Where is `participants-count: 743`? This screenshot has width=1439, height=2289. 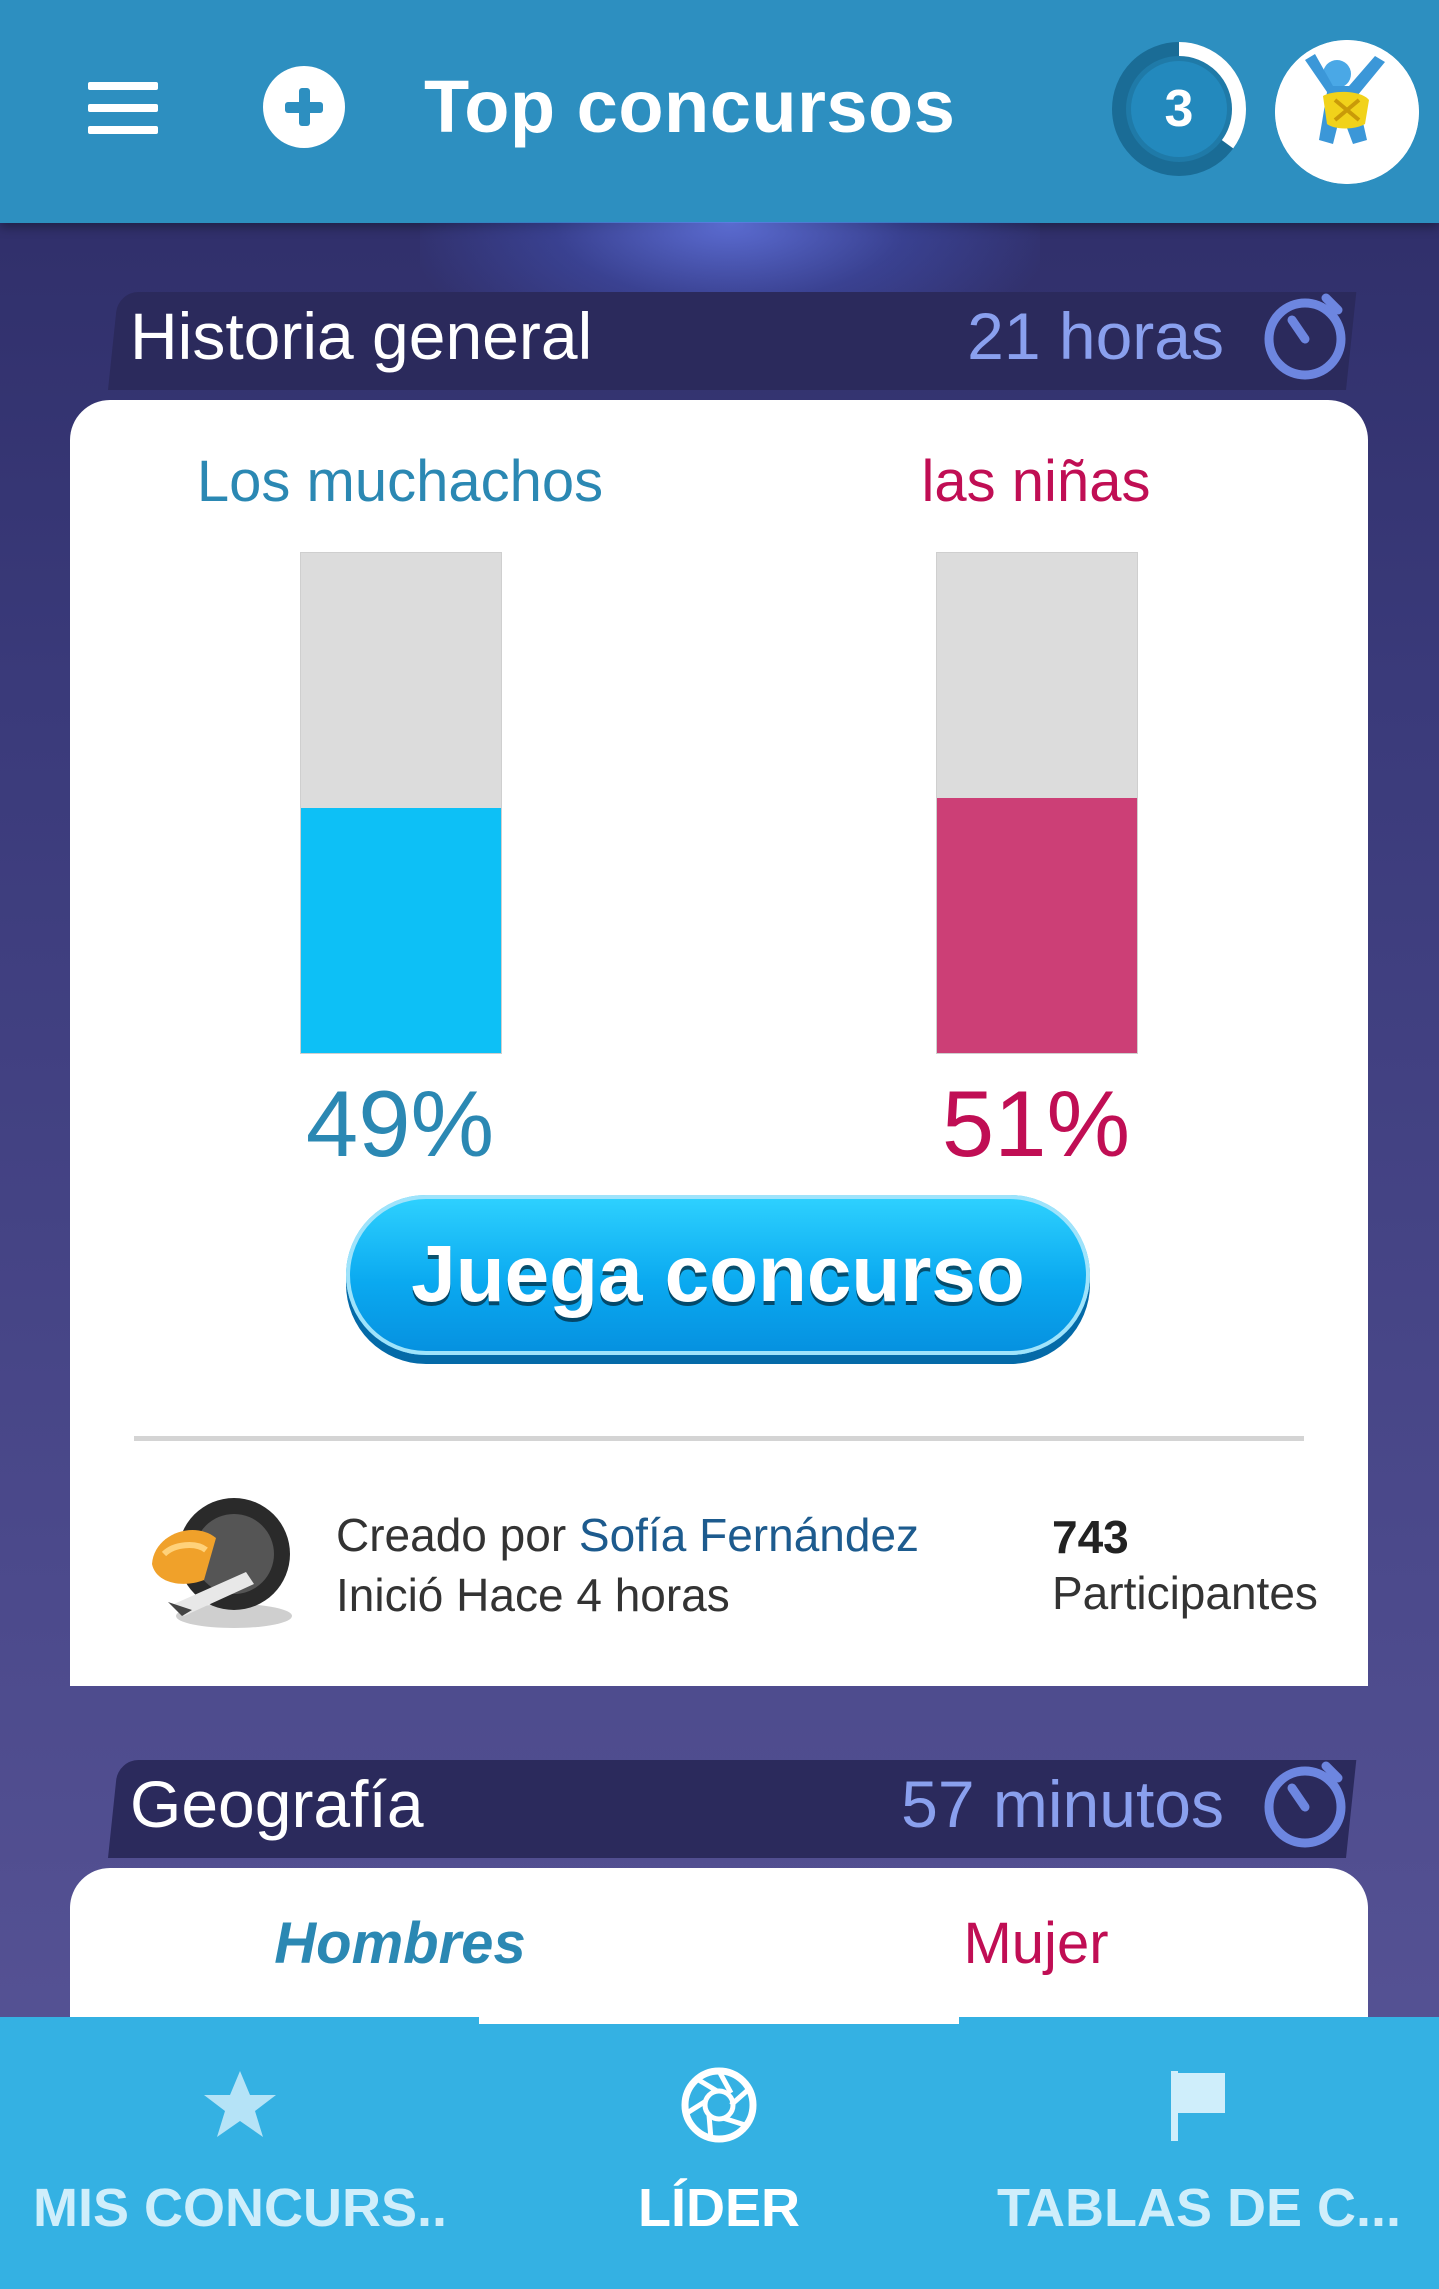 participants-count: 743 is located at coordinates (1090, 1537).